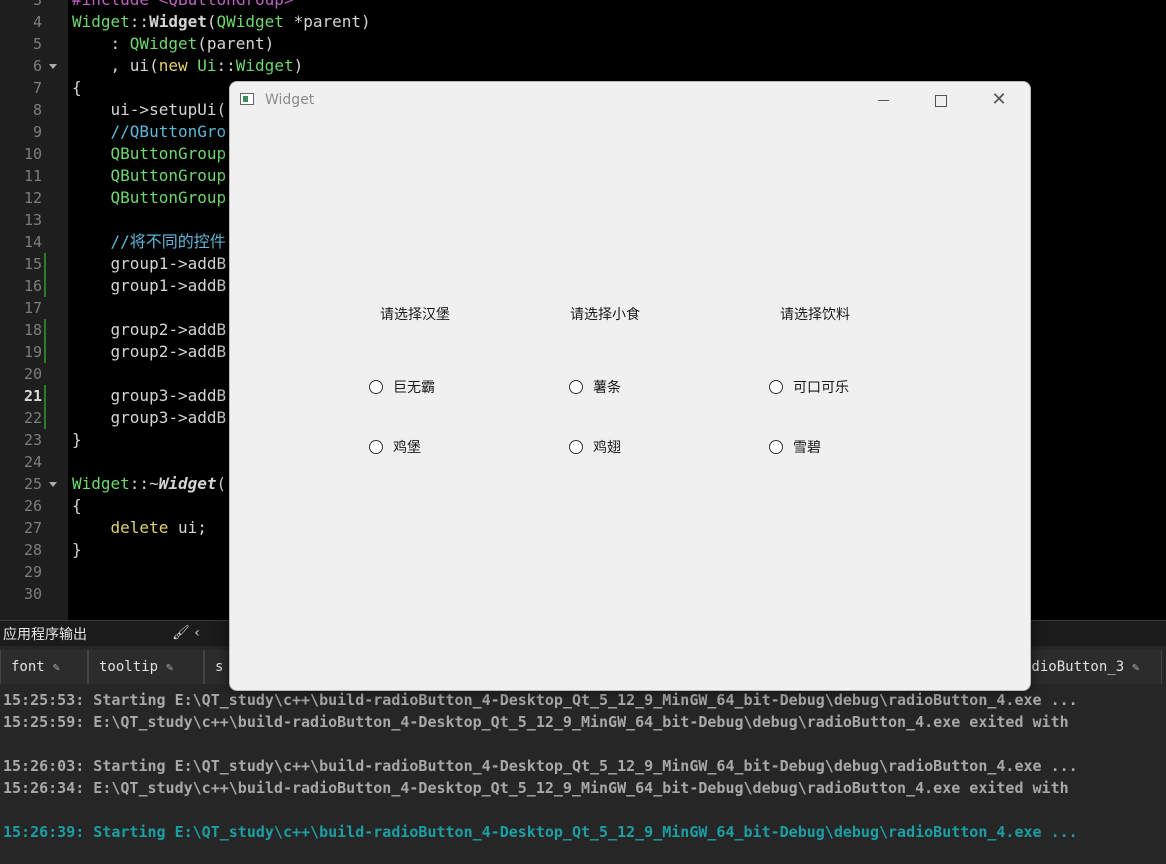  Describe the element at coordinates (32, 242) in the screenshot. I see `line-number: 14` at that location.